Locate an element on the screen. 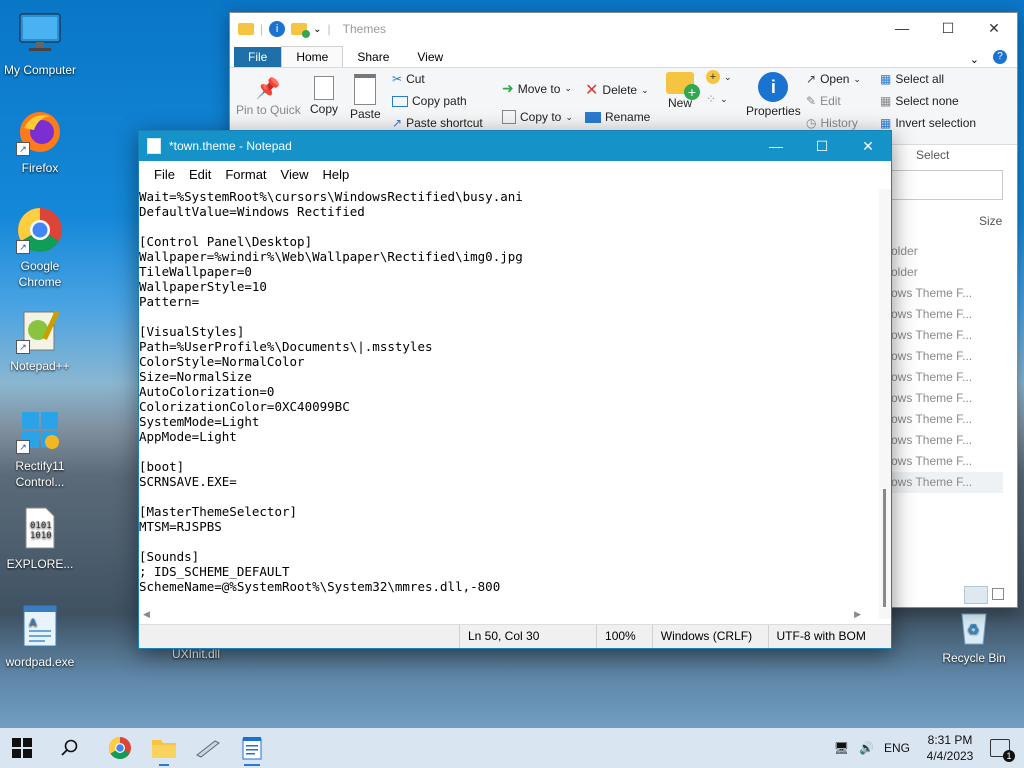 This screenshot has width=1024, height=768. desktop-icon-wordpad: A wordpad.exe is located at coordinates (40, 636).